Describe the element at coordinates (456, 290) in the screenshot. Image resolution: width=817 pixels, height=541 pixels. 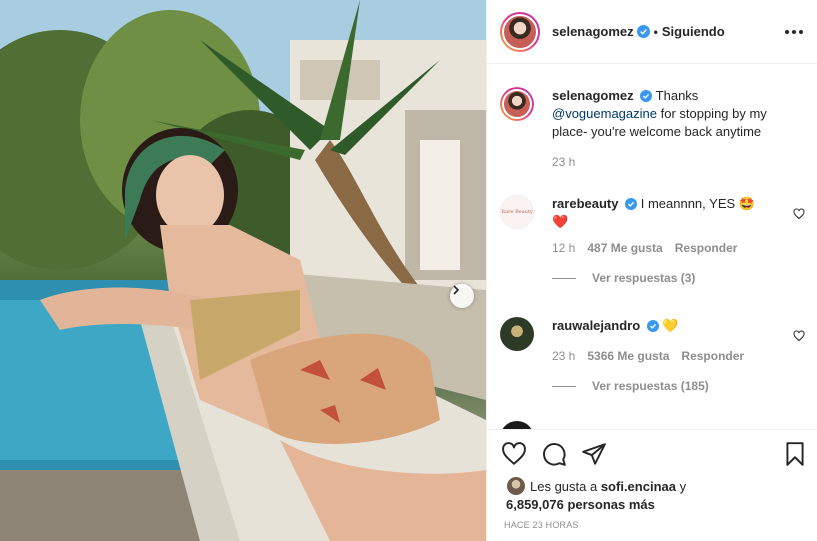
I see `chevron-right-icon` at that location.